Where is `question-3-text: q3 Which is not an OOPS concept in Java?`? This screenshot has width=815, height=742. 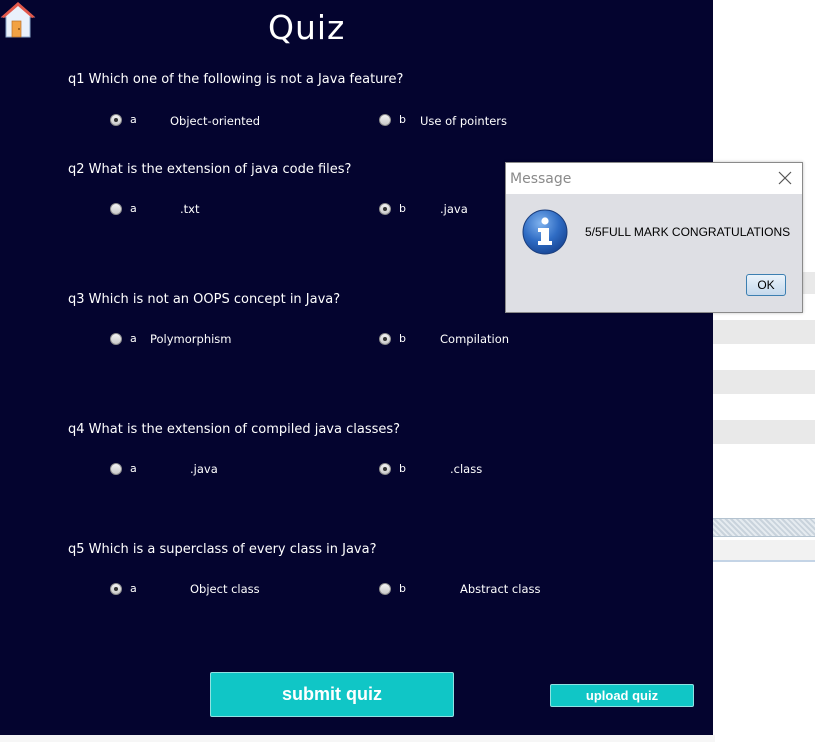 question-3-text: q3 Which is not an OOPS concept in Java? is located at coordinates (204, 299).